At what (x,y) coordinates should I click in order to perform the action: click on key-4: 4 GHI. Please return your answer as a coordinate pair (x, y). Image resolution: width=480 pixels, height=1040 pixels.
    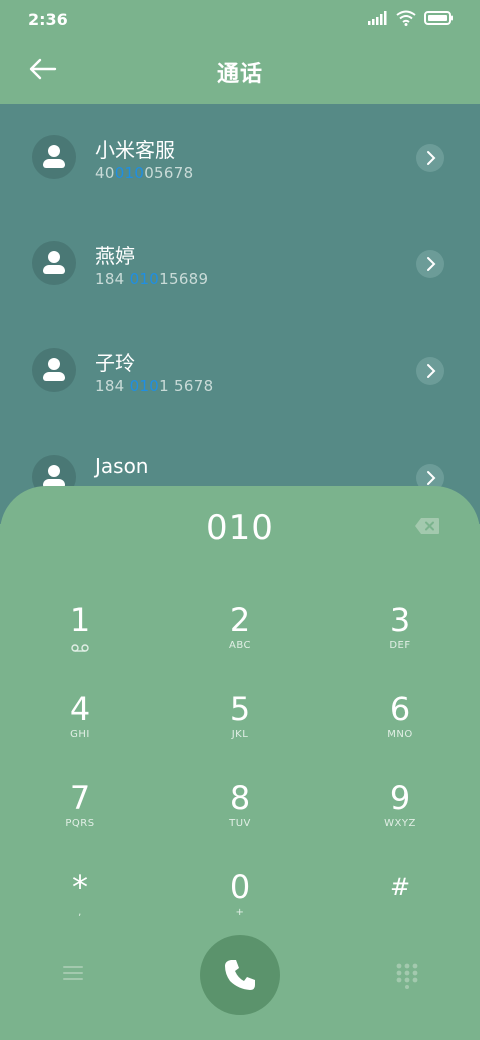
    Looking at the image, I should click on (80, 731).